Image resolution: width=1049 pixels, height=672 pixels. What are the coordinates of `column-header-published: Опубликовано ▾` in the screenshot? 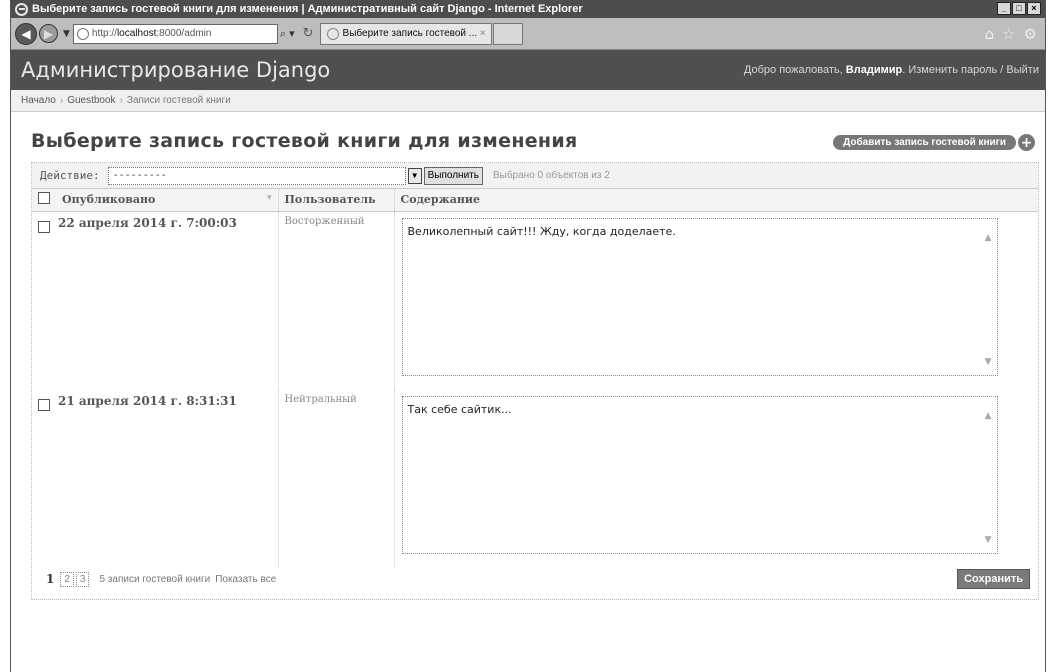 It's located at (167, 200).